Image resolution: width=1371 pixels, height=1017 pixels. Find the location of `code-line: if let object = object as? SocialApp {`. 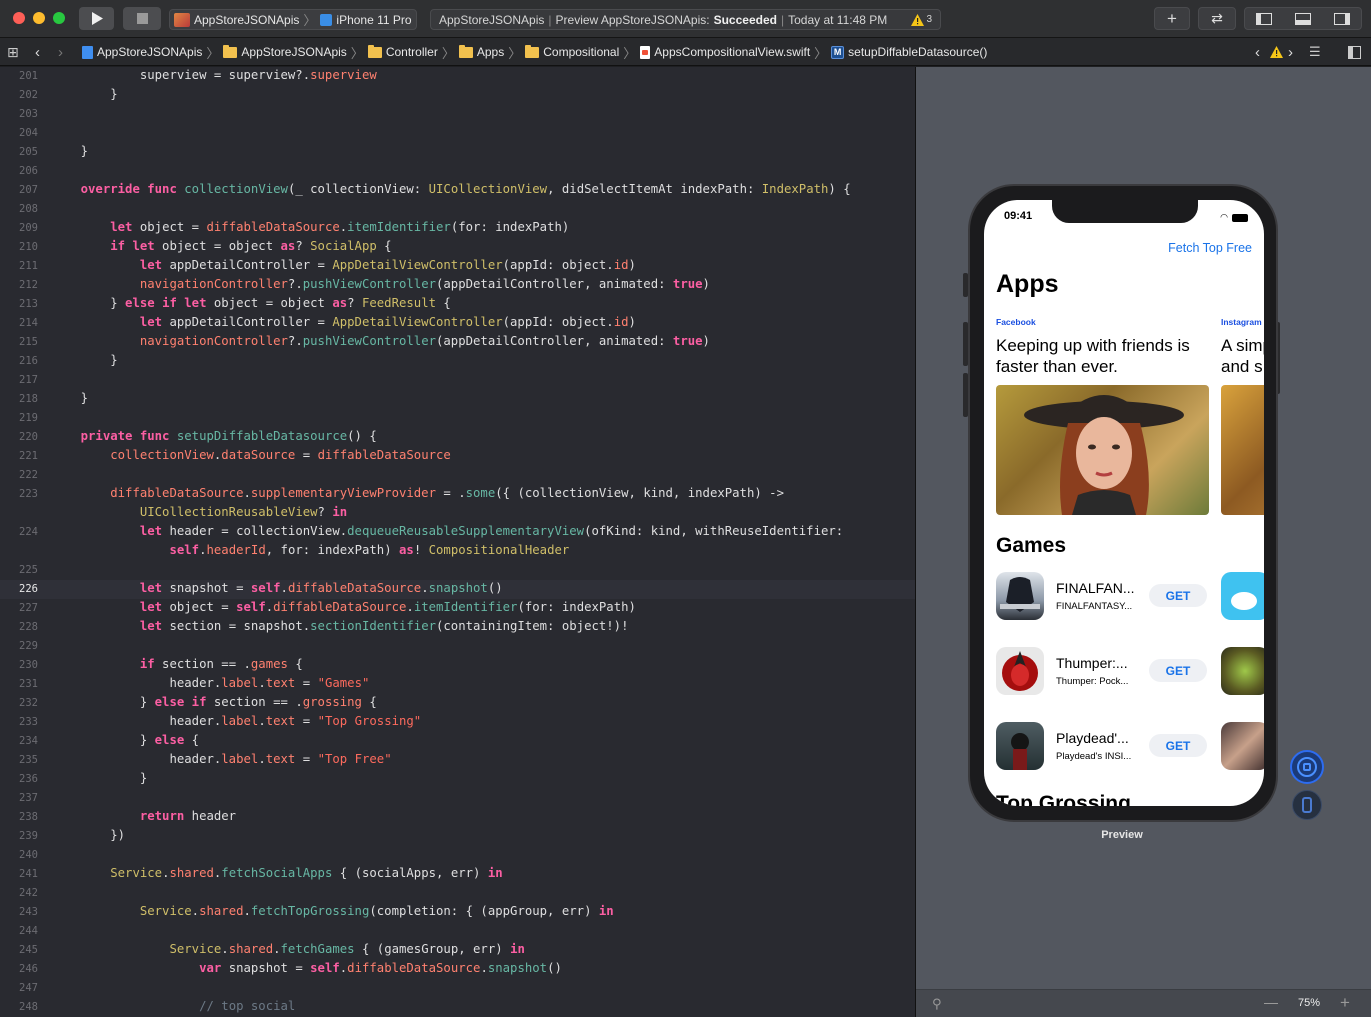

code-line: if let object = object as? SocialApp { is located at coordinates (221, 246).